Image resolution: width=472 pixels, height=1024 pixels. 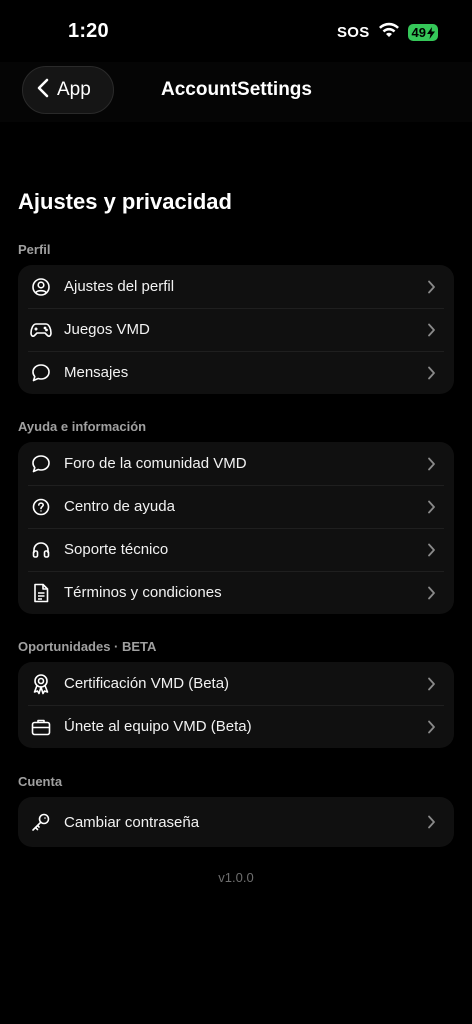 I want to click on settings-row-soporte-tecnico: Soporte técnico, so click(x=236, y=549).